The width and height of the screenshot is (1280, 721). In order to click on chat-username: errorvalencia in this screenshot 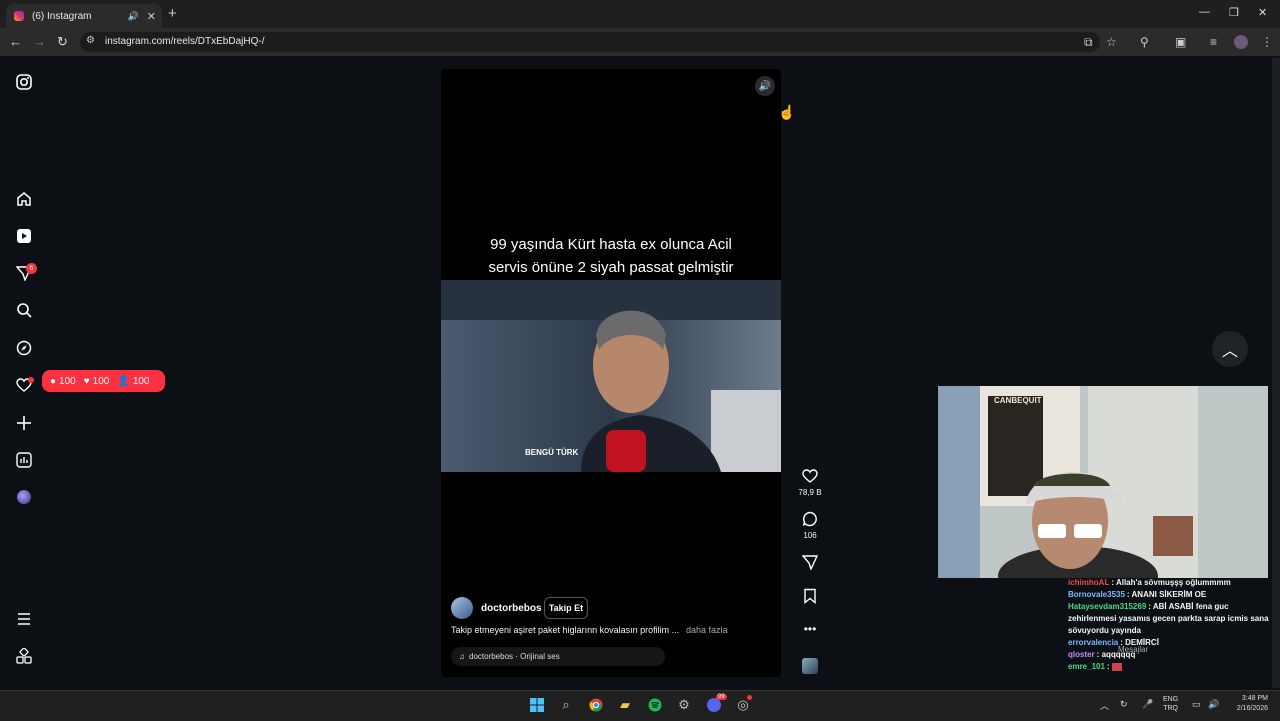, I will do `click(1093, 642)`.